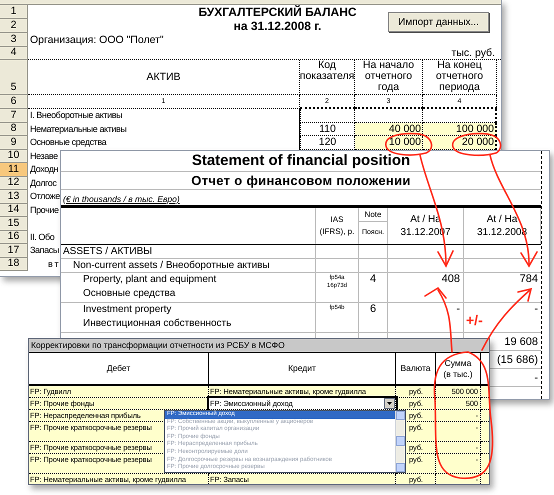 The height and width of the screenshot is (495, 554). What do you see at coordinates (14, 53) in the screenshot?
I see `row-number: 4` at bounding box center [14, 53].